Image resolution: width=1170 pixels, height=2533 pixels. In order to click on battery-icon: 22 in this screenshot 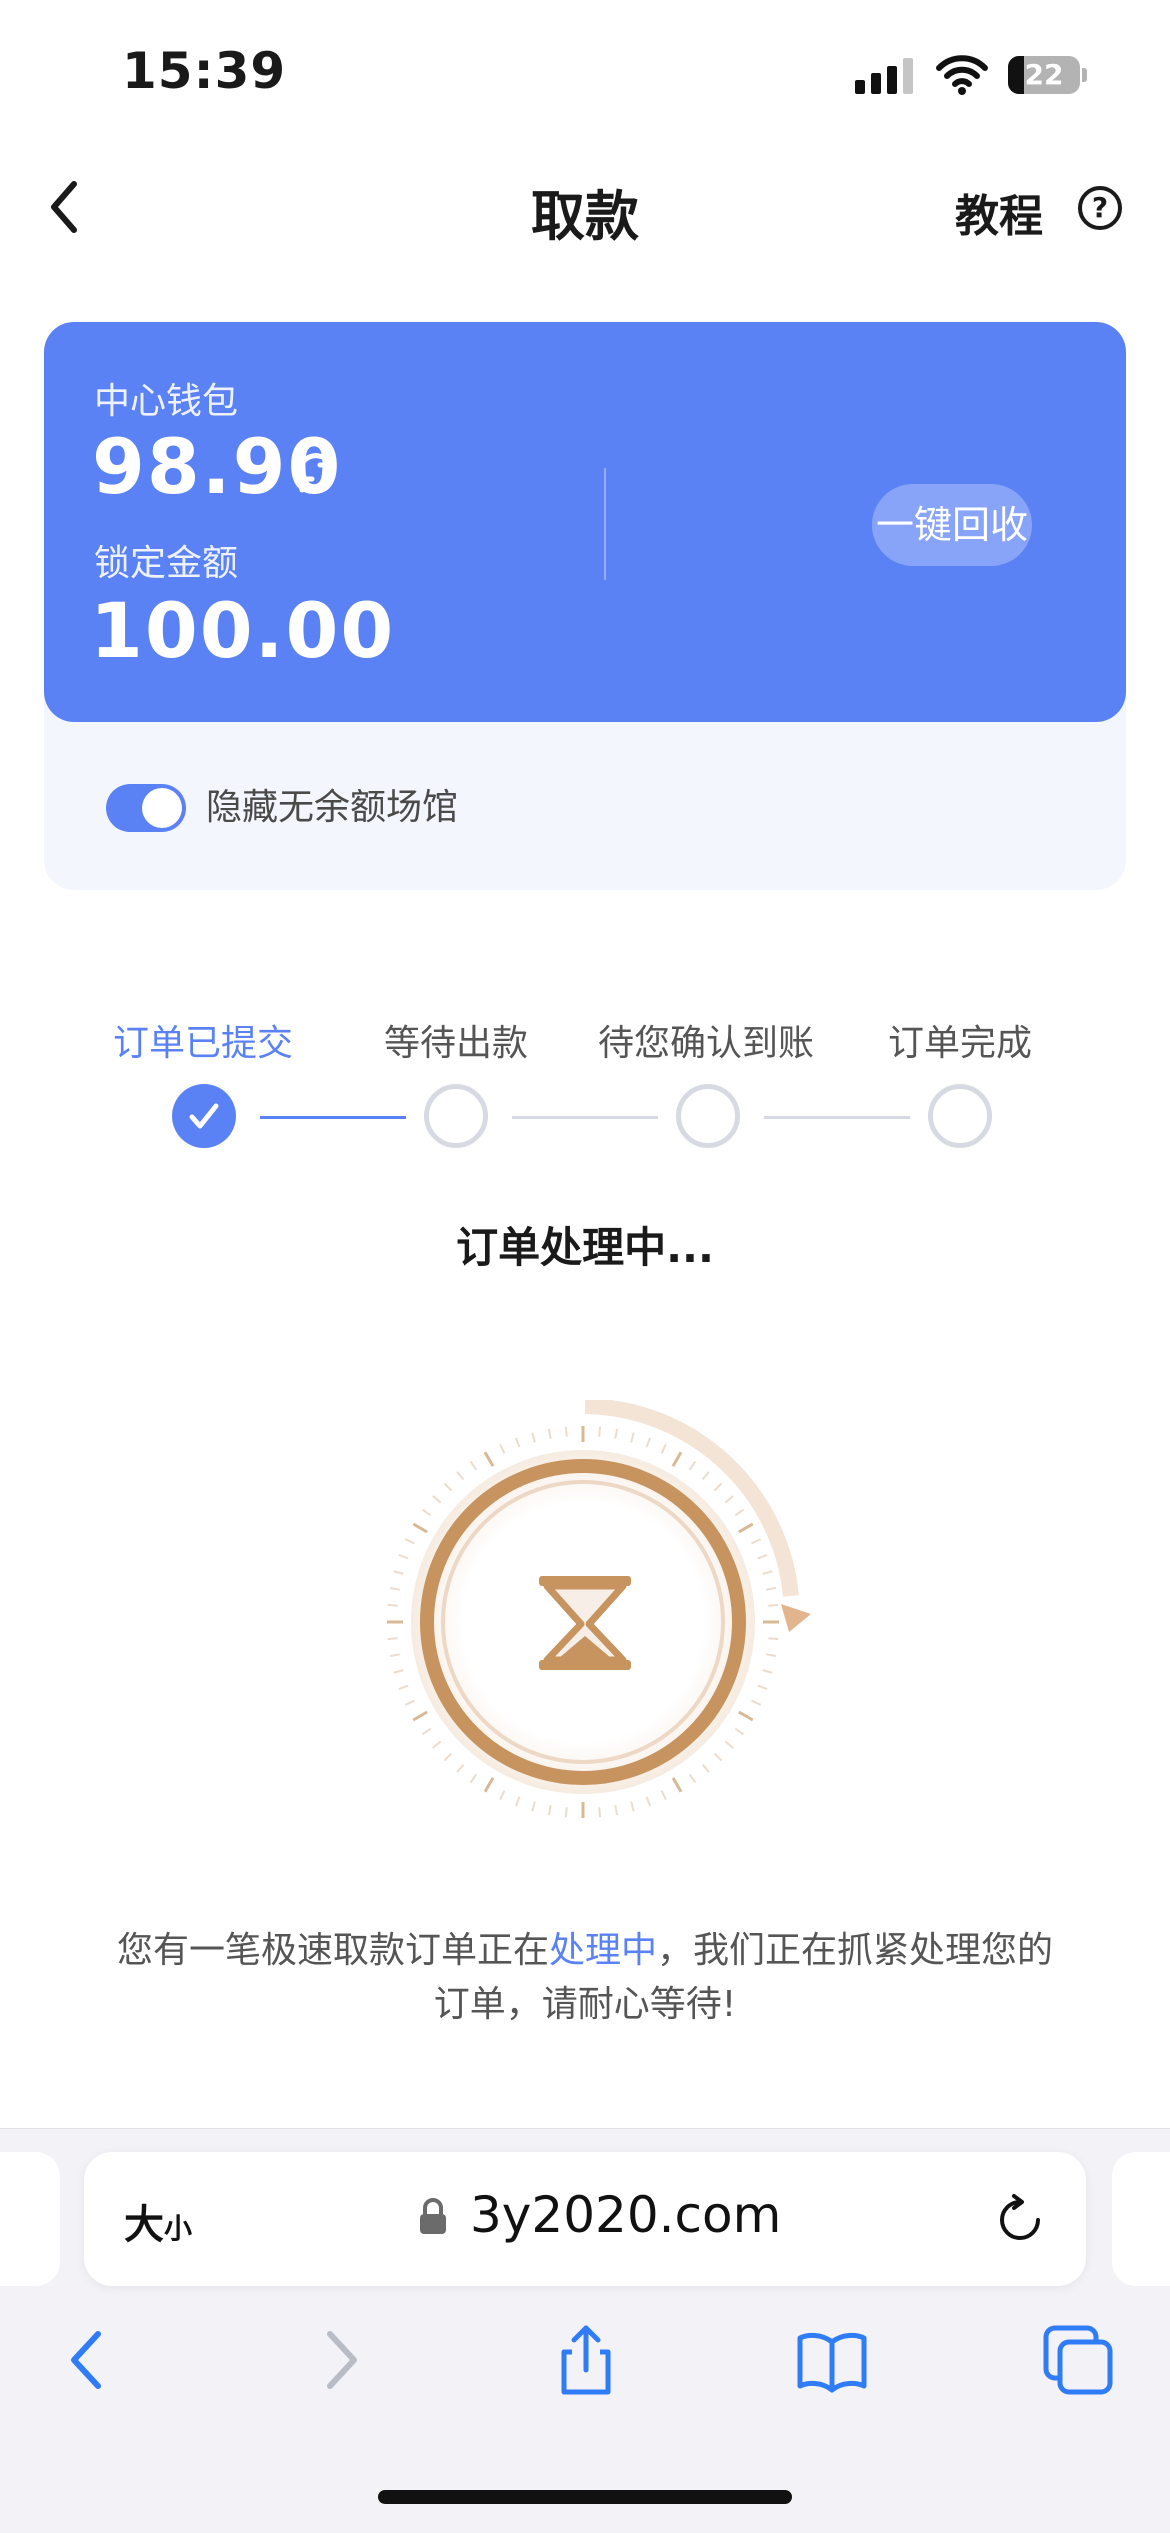, I will do `click(1048, 76)`.